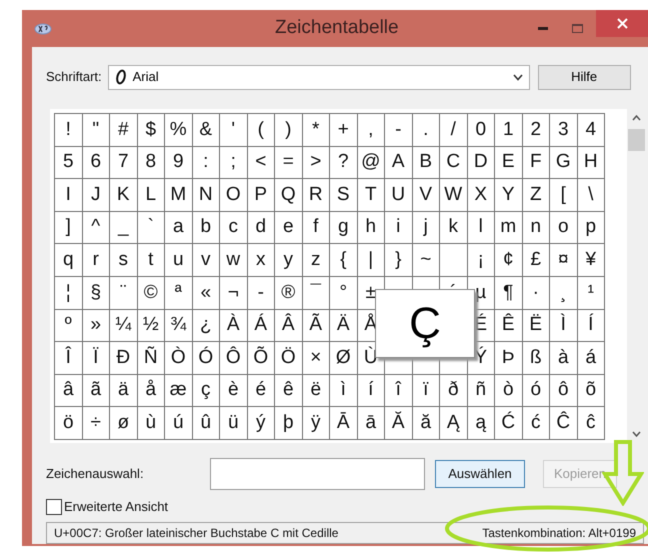 The image size is (648, 552). Describe the element at coordinates (536, 326) in the screenshot. I see `character-cell: Ë` at that location.